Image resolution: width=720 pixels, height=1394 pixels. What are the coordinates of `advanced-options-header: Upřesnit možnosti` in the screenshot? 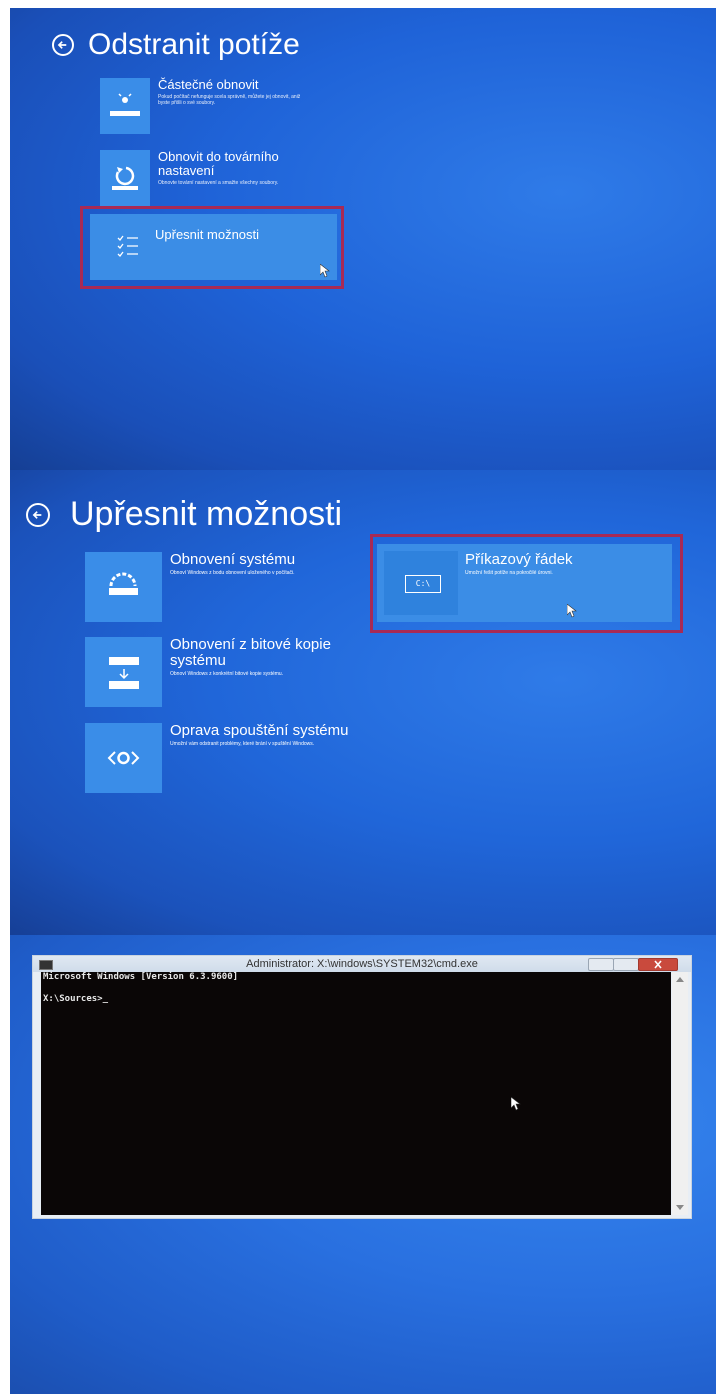 It's located at (184, 514).